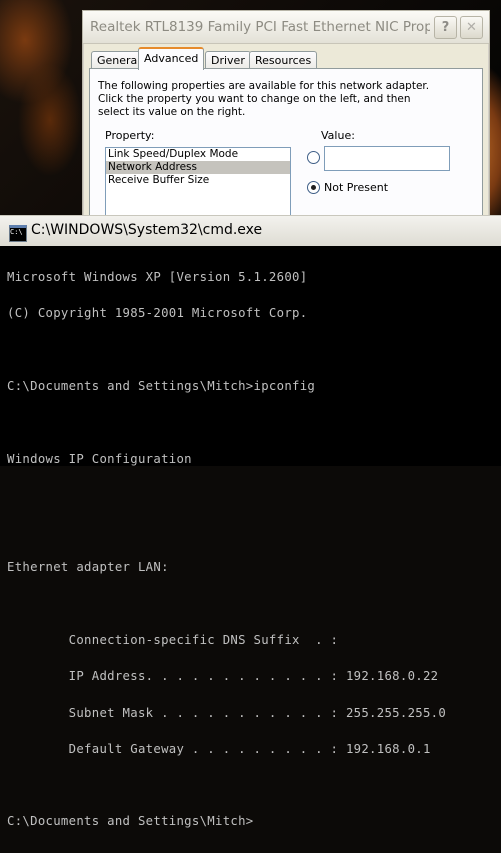 The width and height of the screenshot is (501, 853). What do you see at coordinates (173, 640) in the screenshot?
I see `console-line: Connection-specific DNS Suffix . :` at bounding box center [173, 640].